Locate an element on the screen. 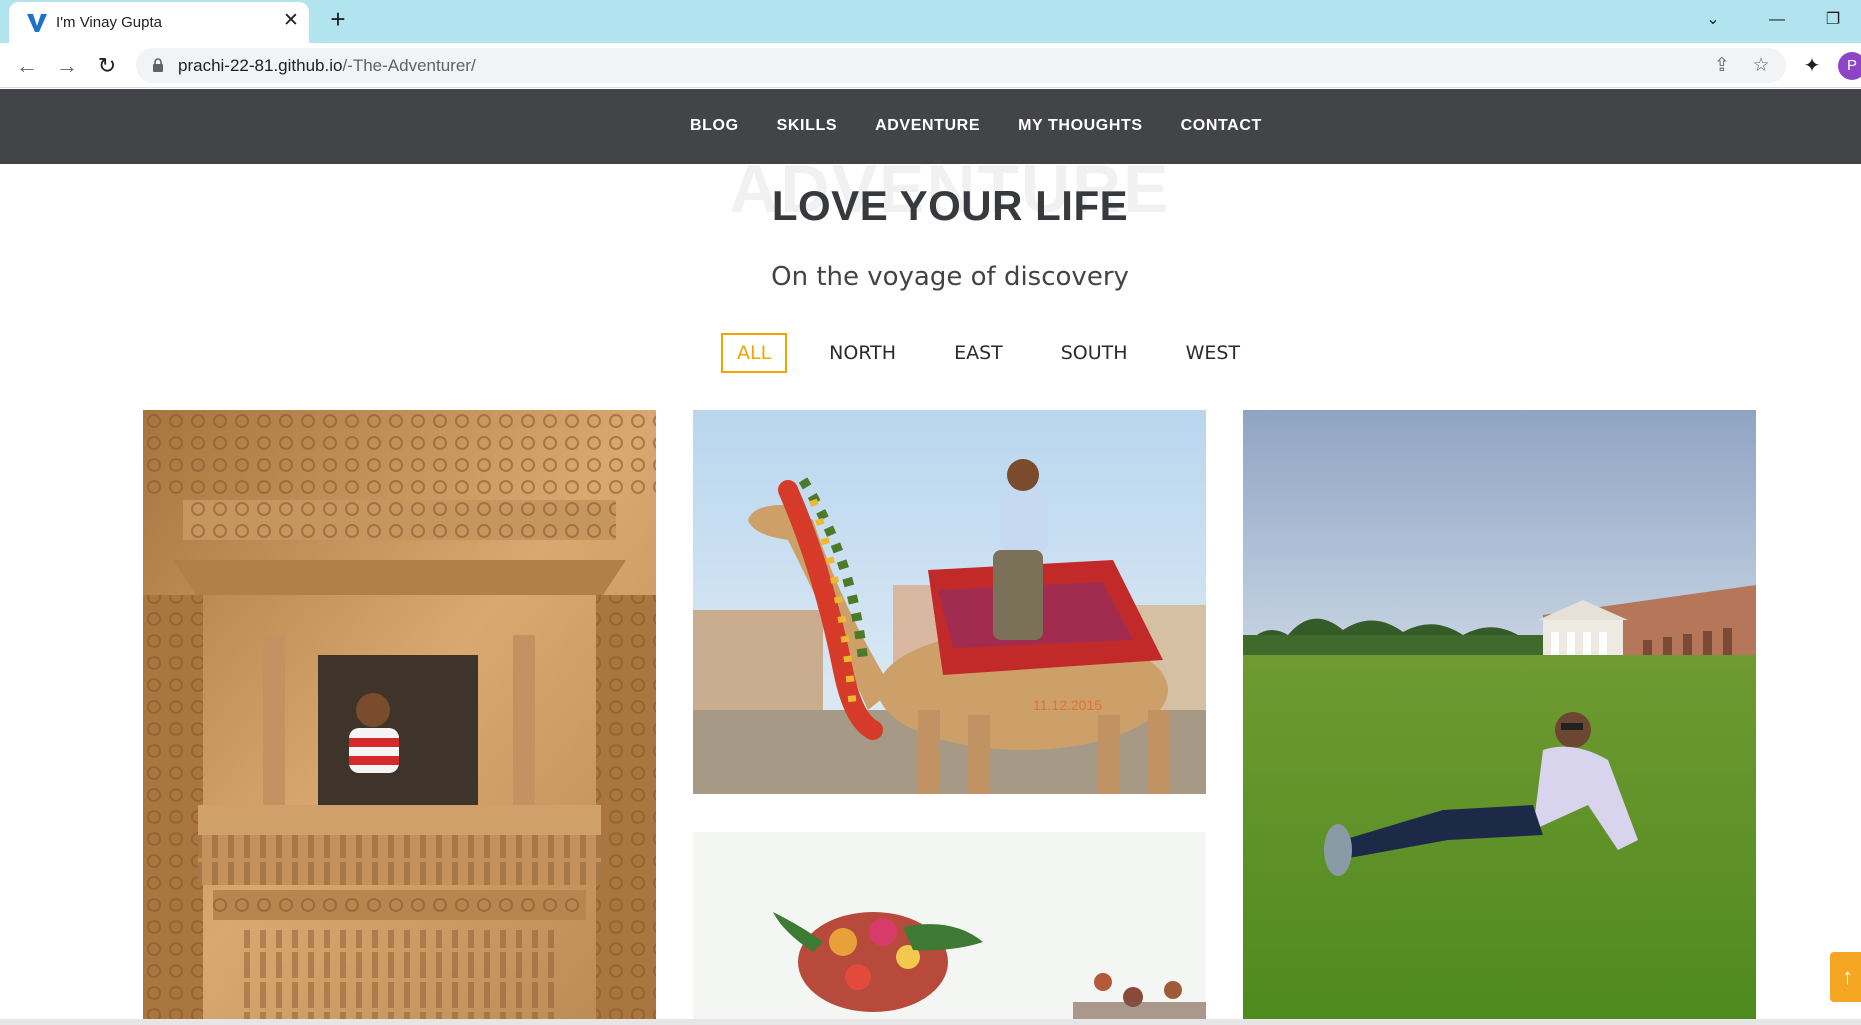 The width and height of the screenshot is (1861, 1025). tab-title: I'm Vinay Gupta is located at coordinates (109, 22).